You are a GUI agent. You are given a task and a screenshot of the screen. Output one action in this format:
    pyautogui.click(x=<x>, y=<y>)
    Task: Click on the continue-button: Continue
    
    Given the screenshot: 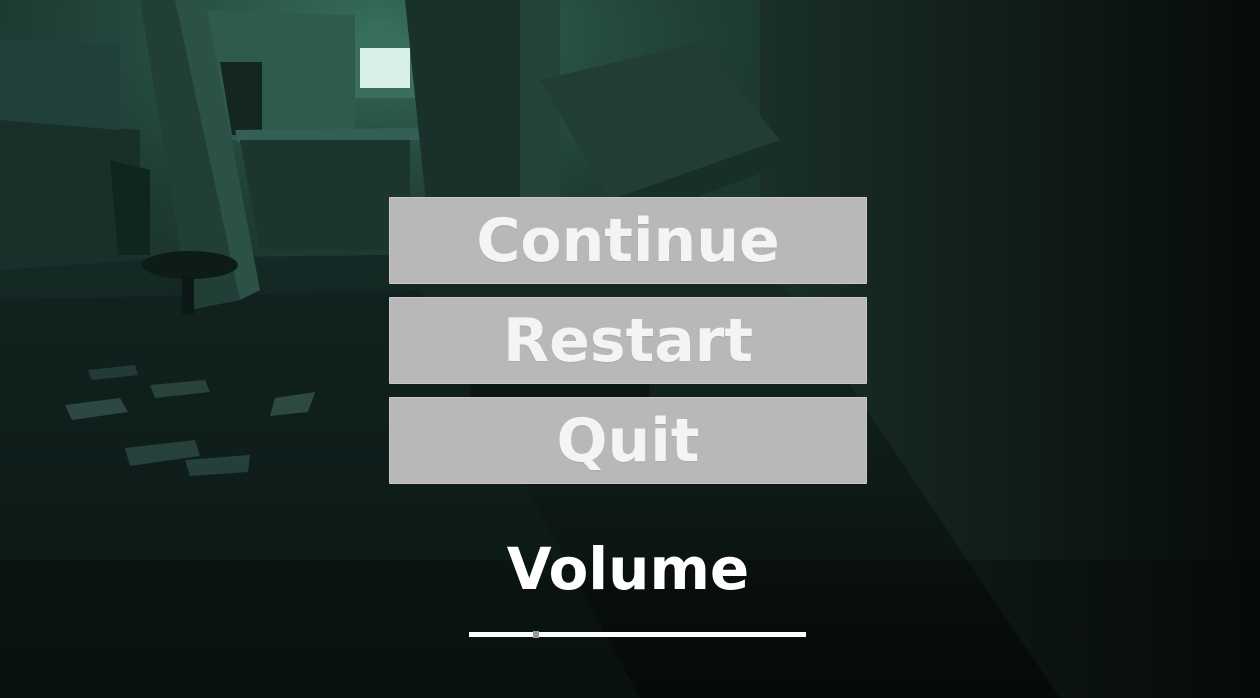 What is the action you would take?
    pyautogui.click(x=628, y=240)
    